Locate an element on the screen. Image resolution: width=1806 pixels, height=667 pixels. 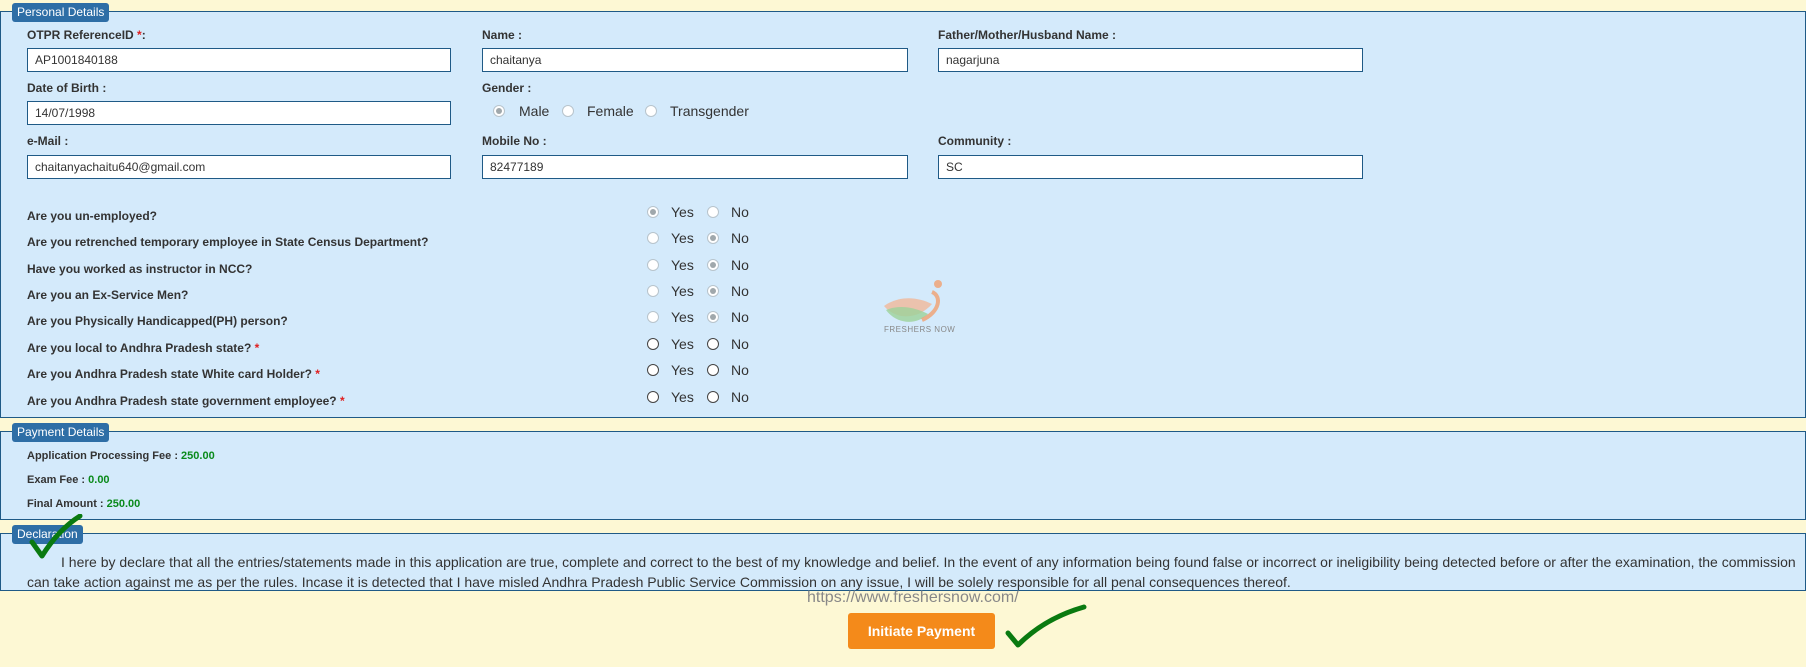
ex-service-yes-label: Yes is located at coordinates (682, 291).